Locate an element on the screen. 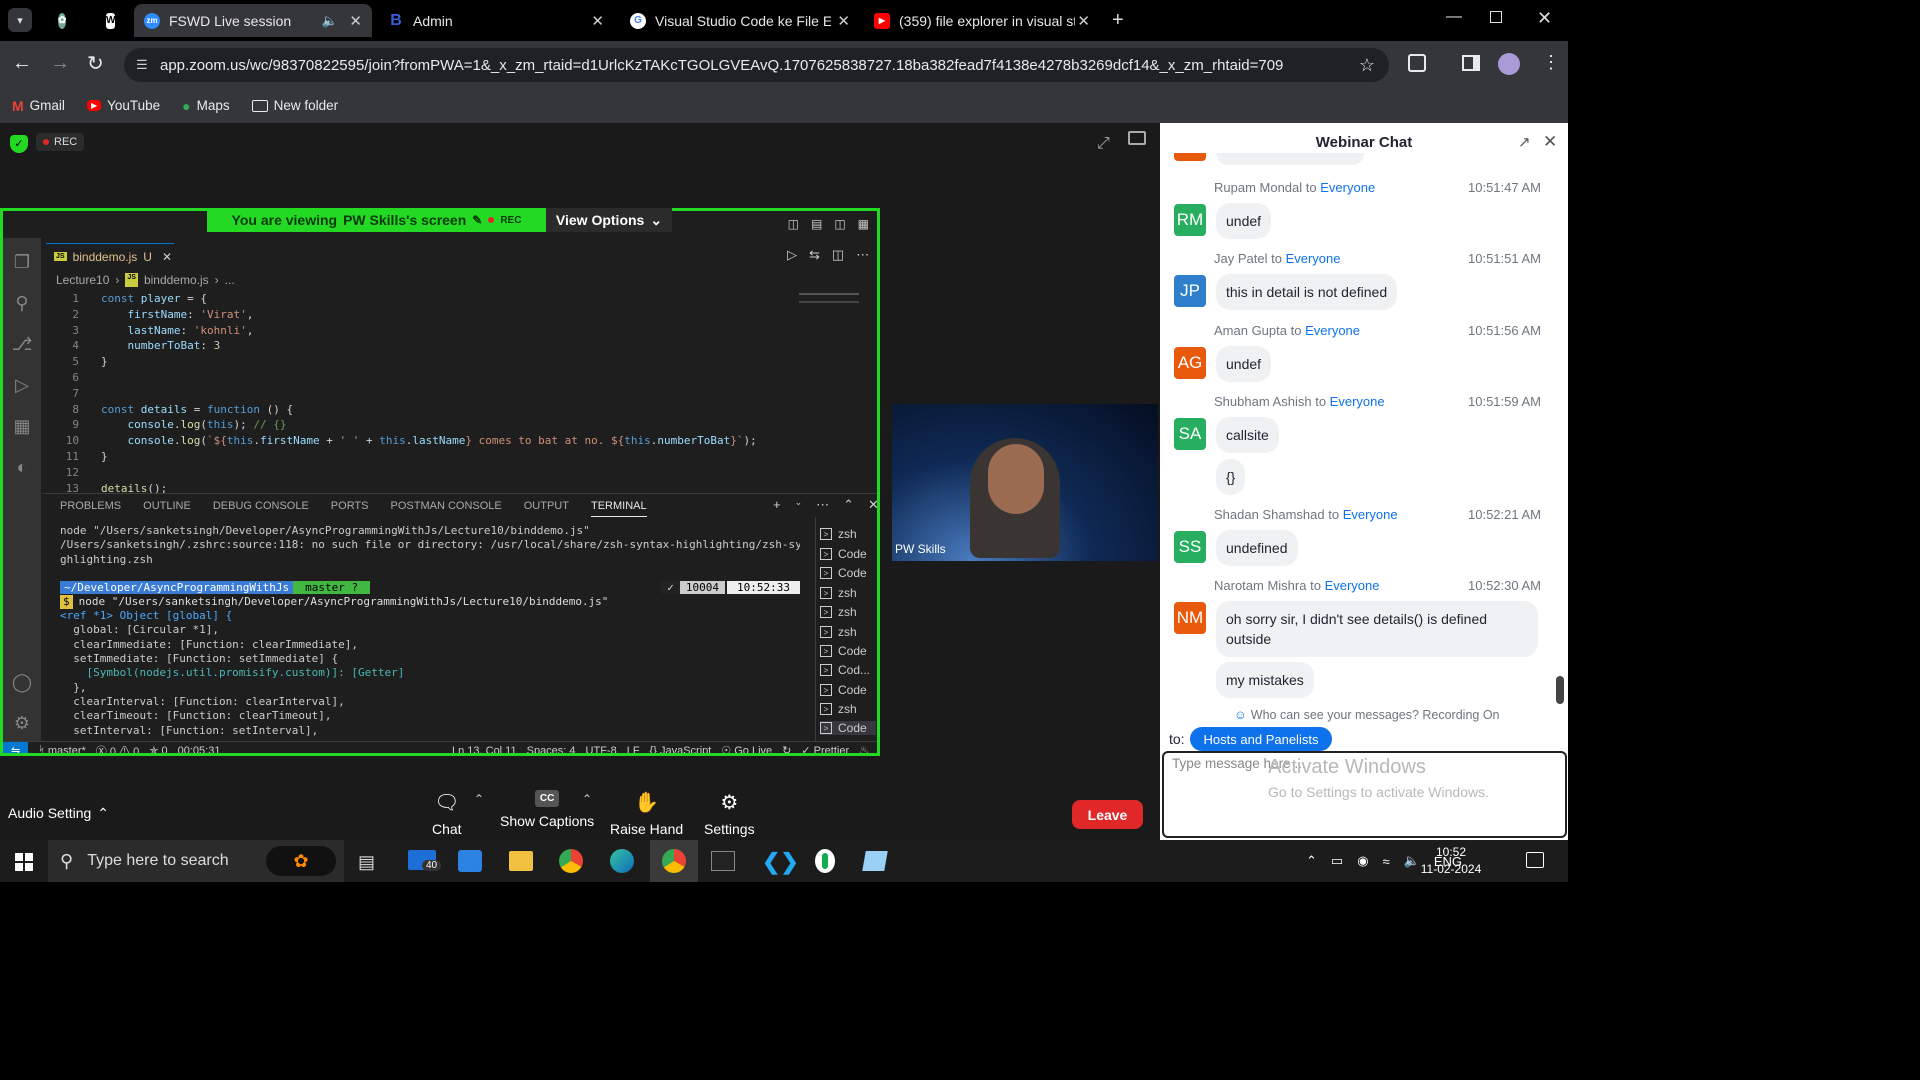 Image resolution: width=1920 pixels, height=1080 pixels. presenter-video: PW Skills is located at coordinates (1025, 482).